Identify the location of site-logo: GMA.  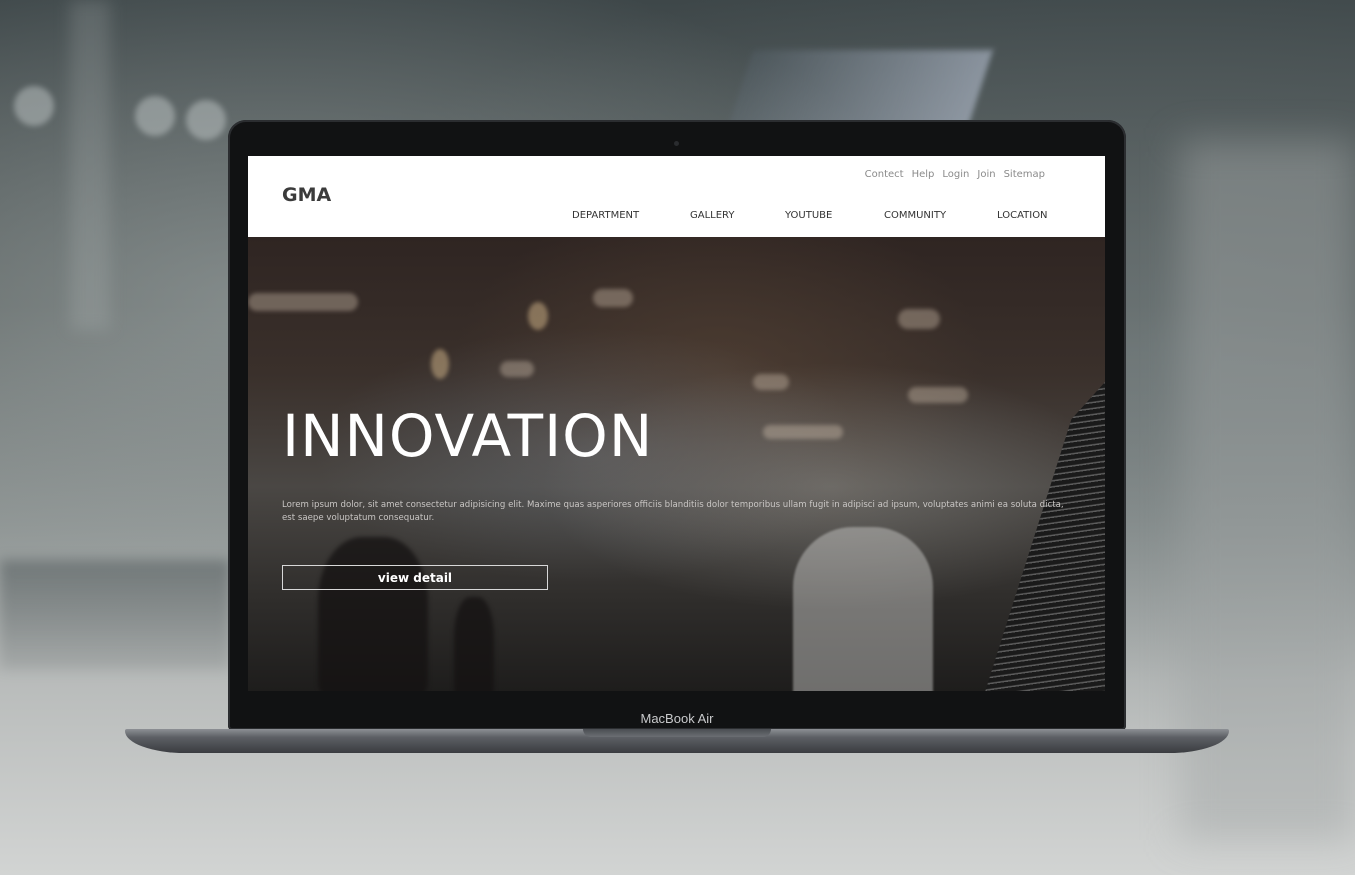
(306, 195).